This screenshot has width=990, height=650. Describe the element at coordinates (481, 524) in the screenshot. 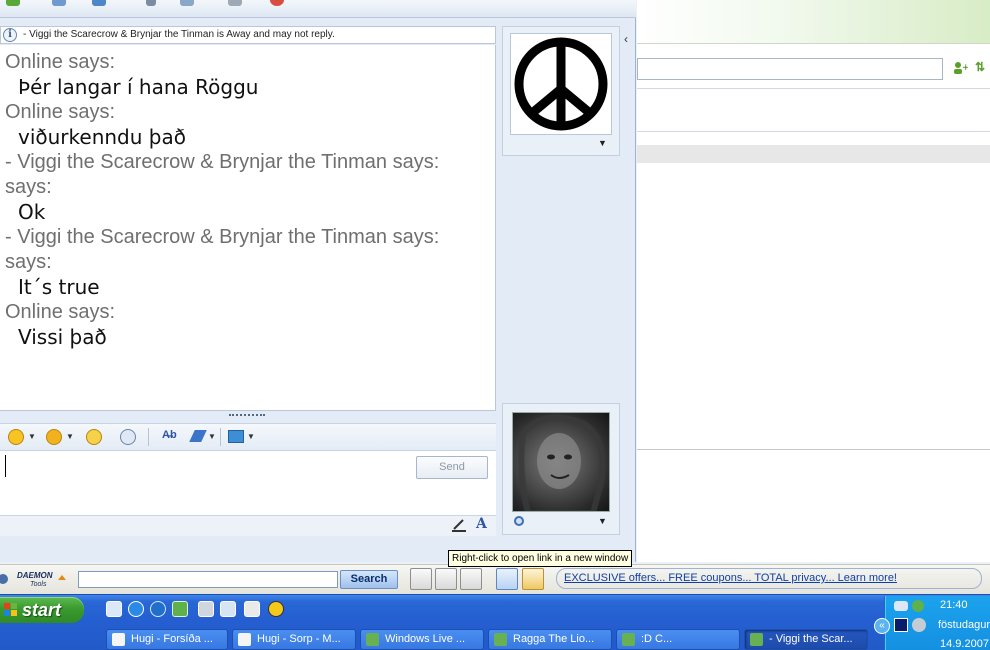

I see `font-icon: A` at that location.